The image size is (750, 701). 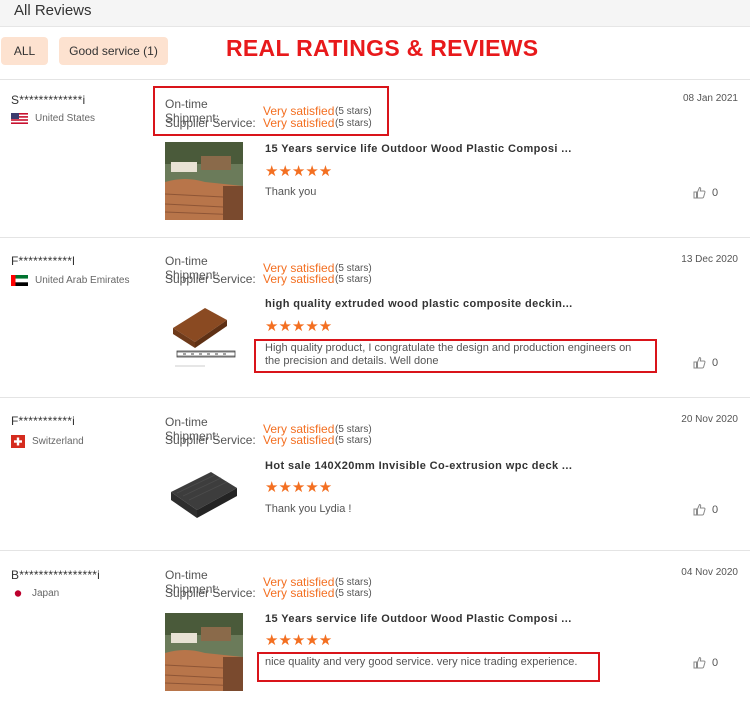 What do you see at coordinates (291, 192) in the screenshot?
I see `review-comment: Thank you` at bounding box center [291, 192].